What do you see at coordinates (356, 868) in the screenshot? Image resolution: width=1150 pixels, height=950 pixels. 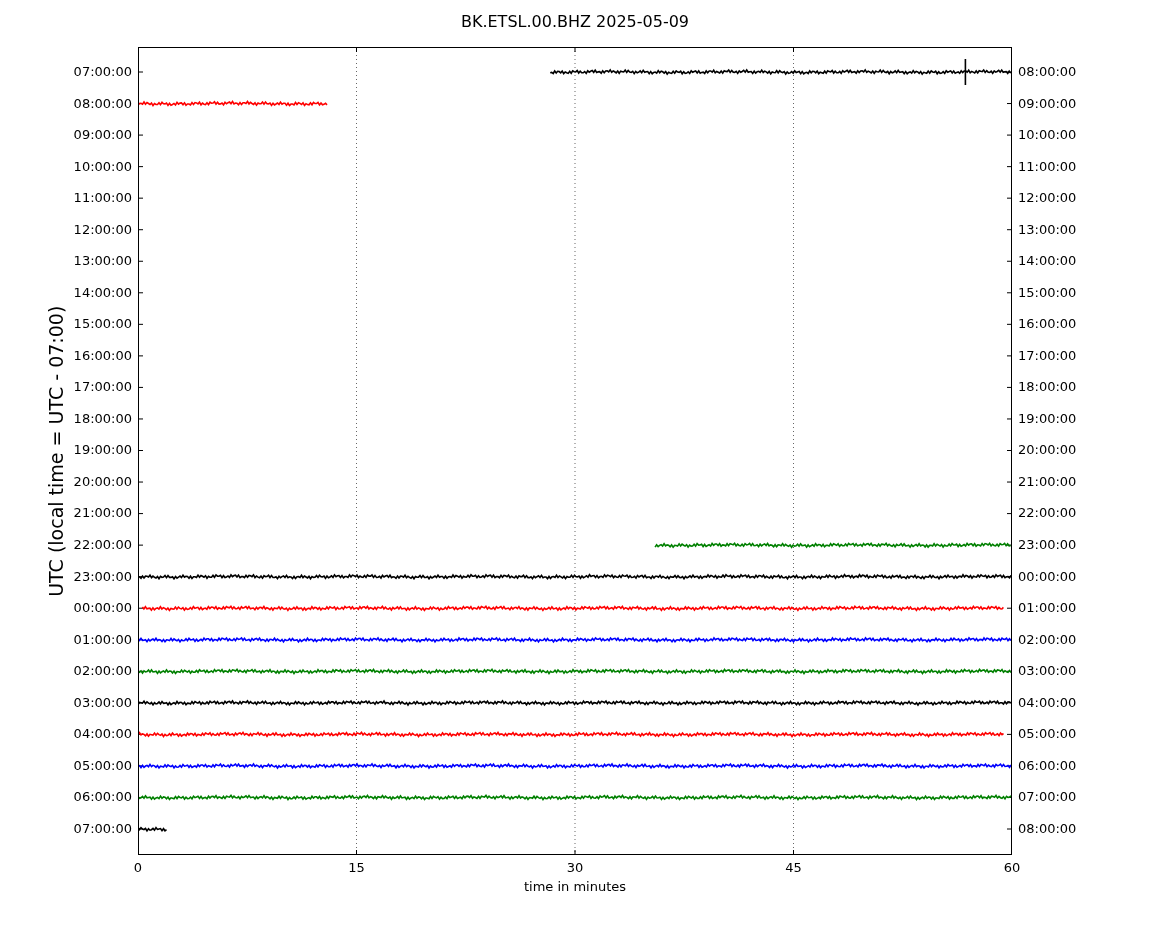 I see `x-tick-label: 15` at bounding box center [356, 868].